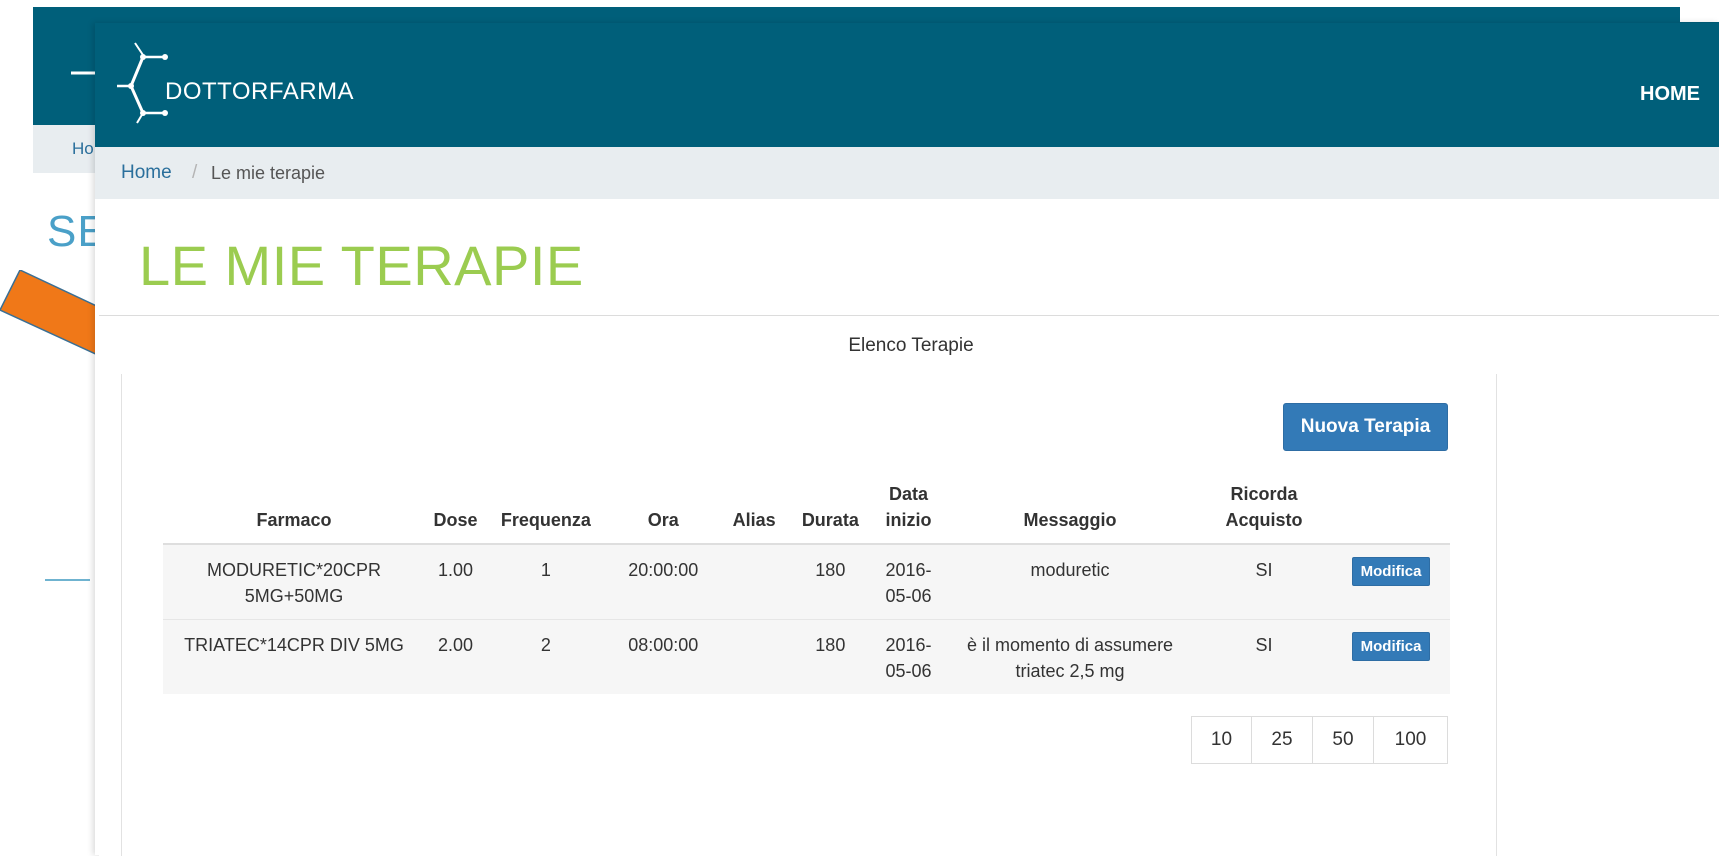 The image size is (1719, 856). I want to click on cell-messaggio: è il momento di assumere triatec 2,5 mg, so click(1070, 656).